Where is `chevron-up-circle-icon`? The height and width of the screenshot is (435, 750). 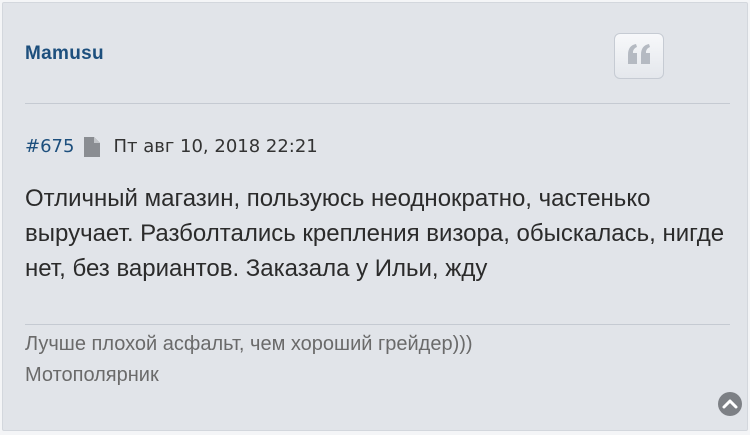
chevron-up-circle-icon is located at coordinates (730, 406).